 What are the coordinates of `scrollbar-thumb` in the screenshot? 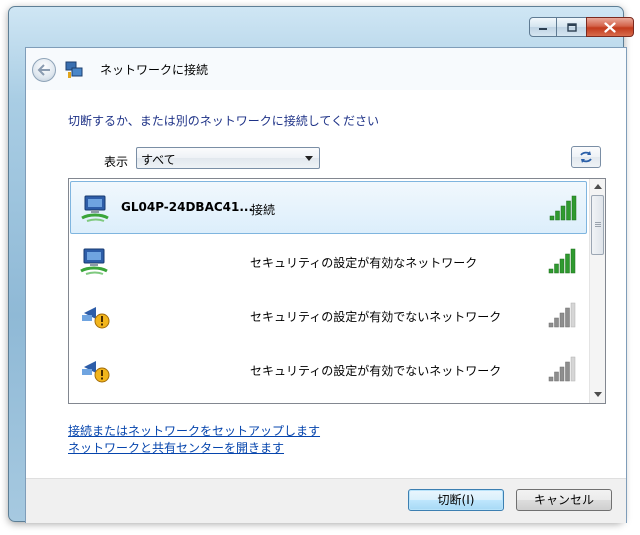 It's located at (597, 225).